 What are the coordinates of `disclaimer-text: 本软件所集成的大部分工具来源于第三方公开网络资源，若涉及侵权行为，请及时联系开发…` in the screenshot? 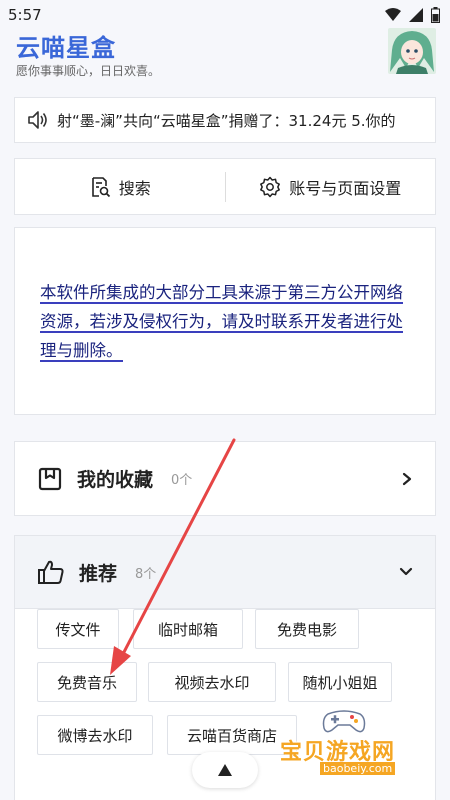 It's located at (225, 321).